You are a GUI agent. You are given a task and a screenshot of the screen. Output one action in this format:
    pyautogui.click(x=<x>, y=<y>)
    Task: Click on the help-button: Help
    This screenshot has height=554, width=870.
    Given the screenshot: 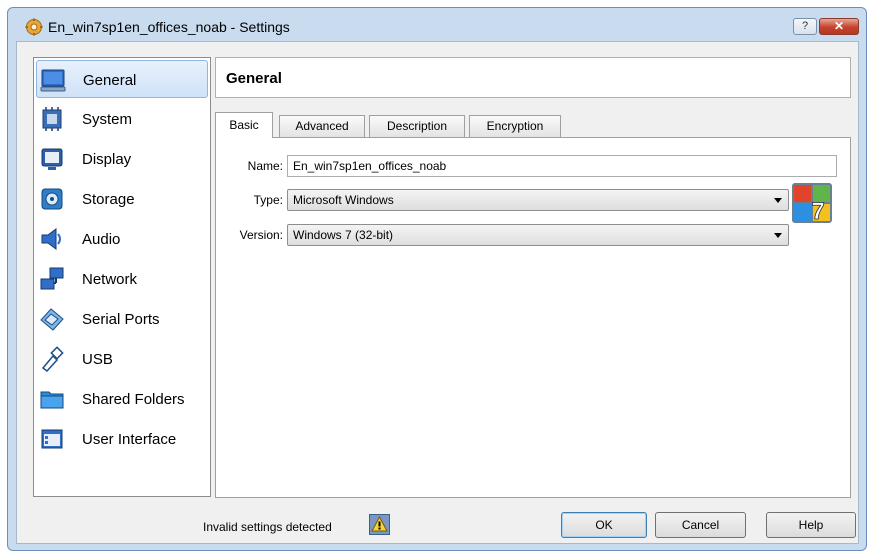 What is the action you would take?
    pyautogui.click(x=811, y=525)
    